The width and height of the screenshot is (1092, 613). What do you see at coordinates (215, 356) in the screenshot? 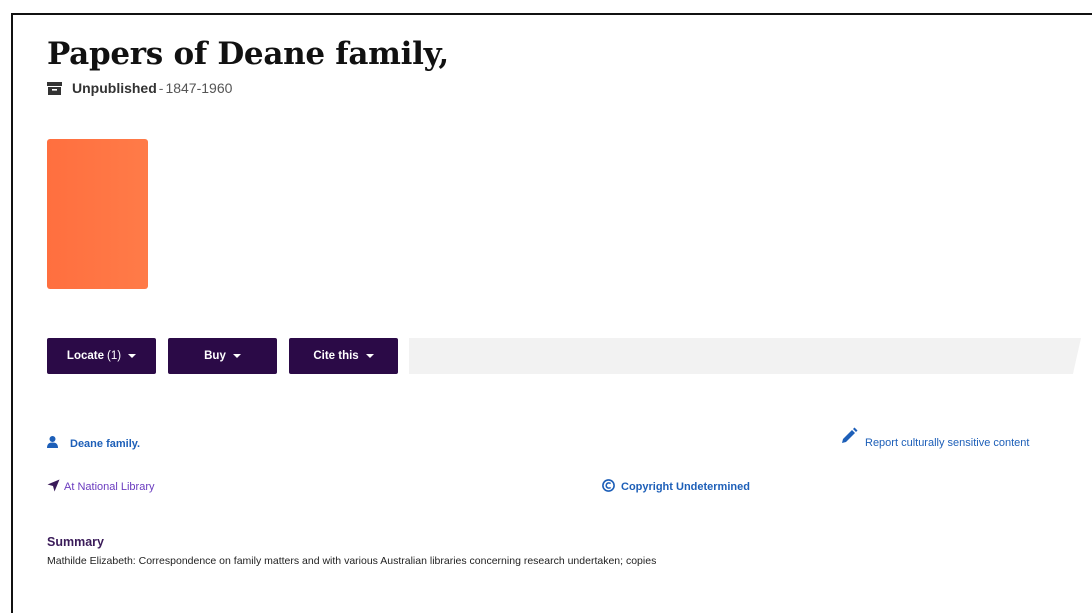
I see `buy-label: Buy` at bounding box center [215, 356].